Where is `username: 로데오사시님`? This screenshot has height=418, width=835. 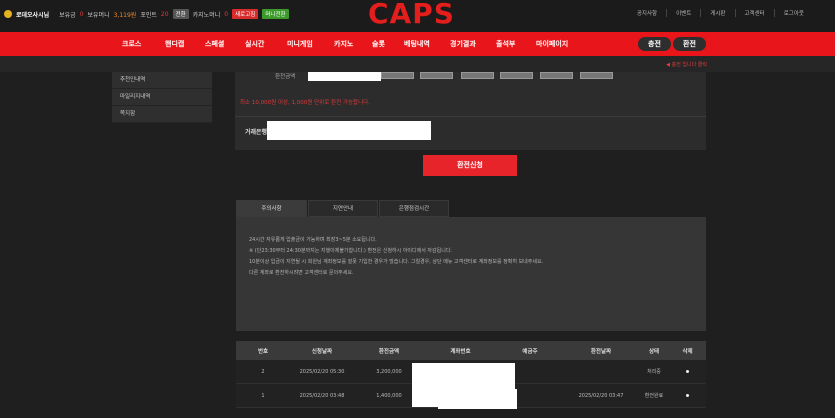
username: 로데오사시님 is located at coordinates (33, 15).